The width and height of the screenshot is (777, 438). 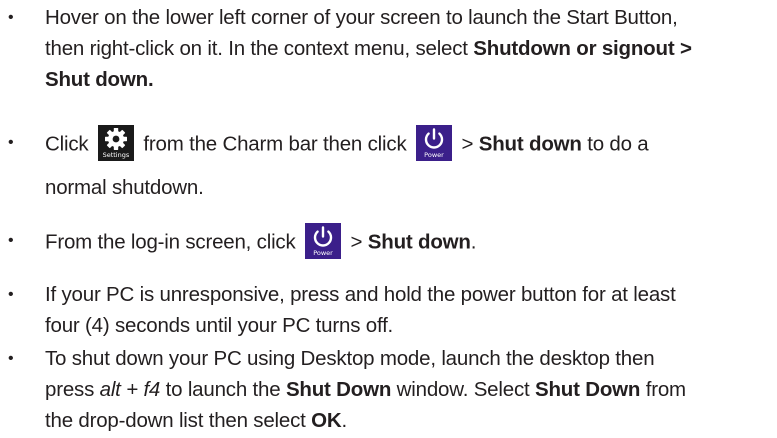 I want to click on menu-path: Shut down., so click(x=99, y=79).